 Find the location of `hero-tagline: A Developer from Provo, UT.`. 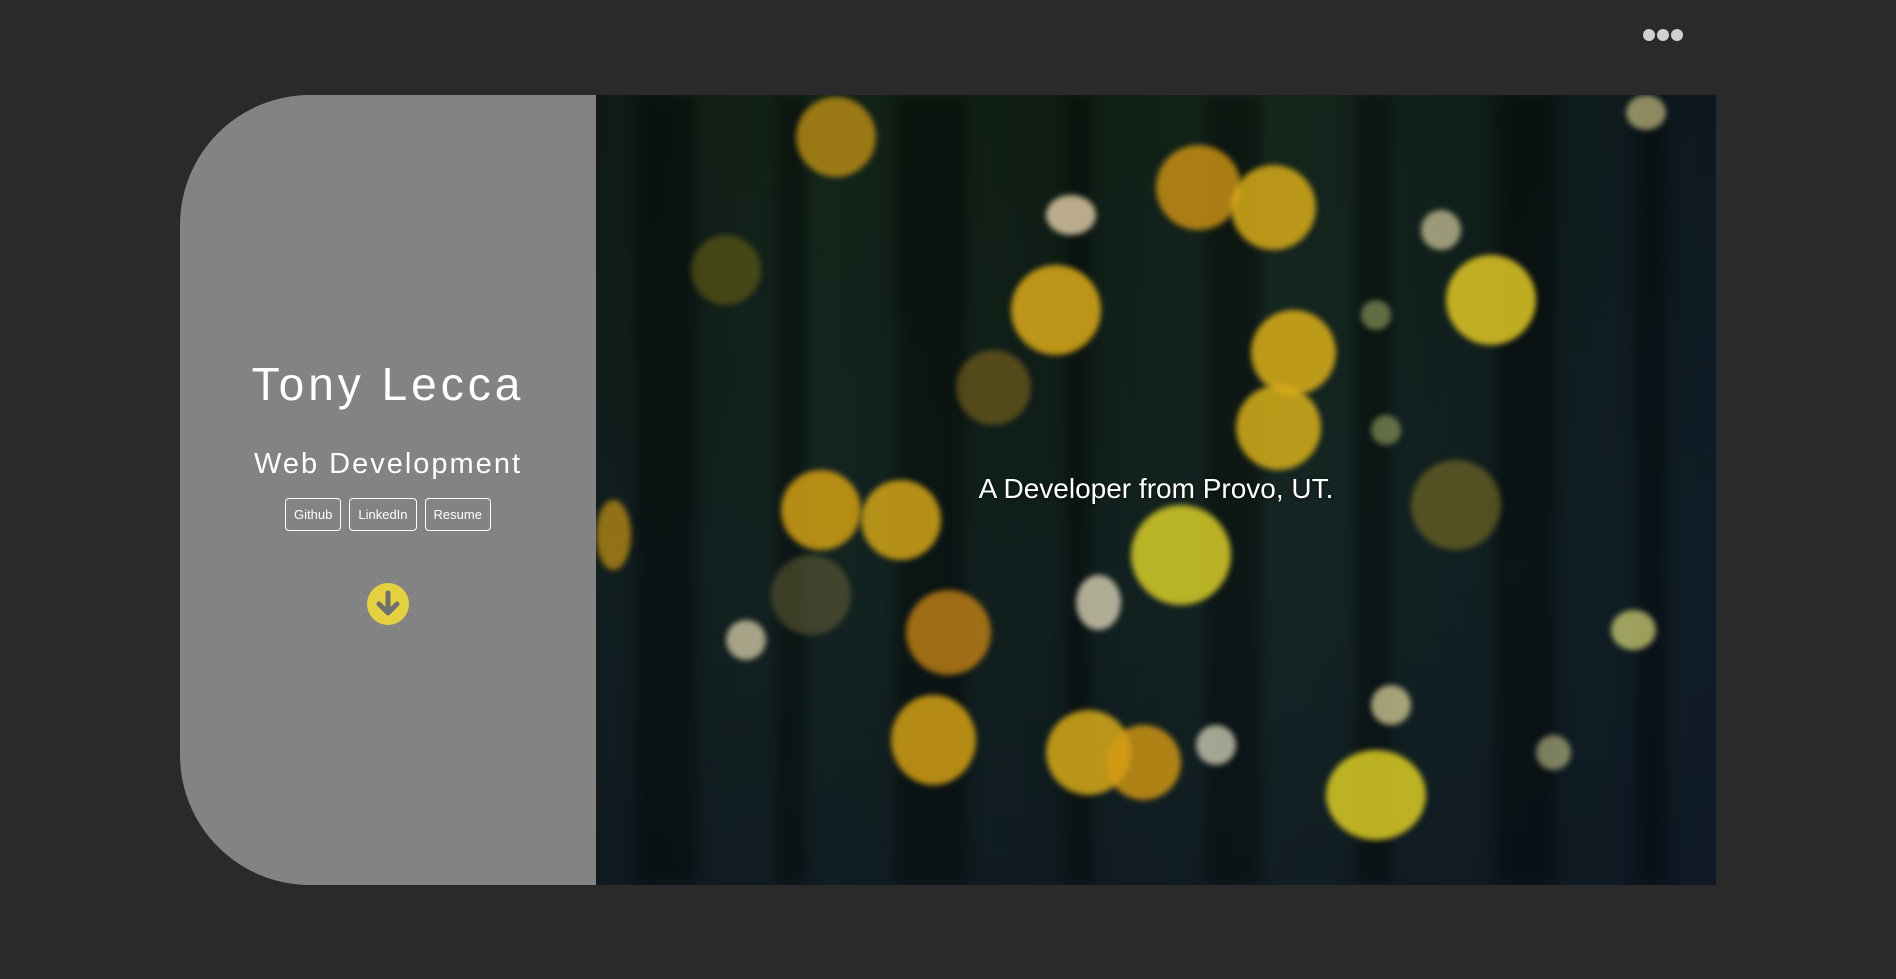

hero-tagline: A Developer from Provo, UT. is located at coordinates (1156, 488).